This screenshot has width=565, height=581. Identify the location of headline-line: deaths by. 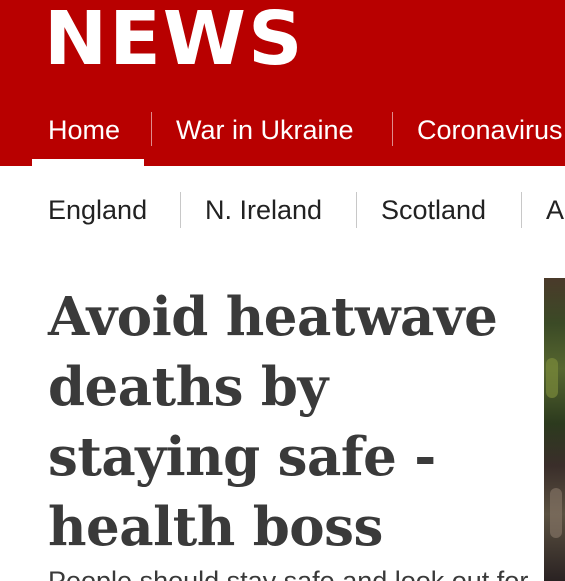
(188, 387).